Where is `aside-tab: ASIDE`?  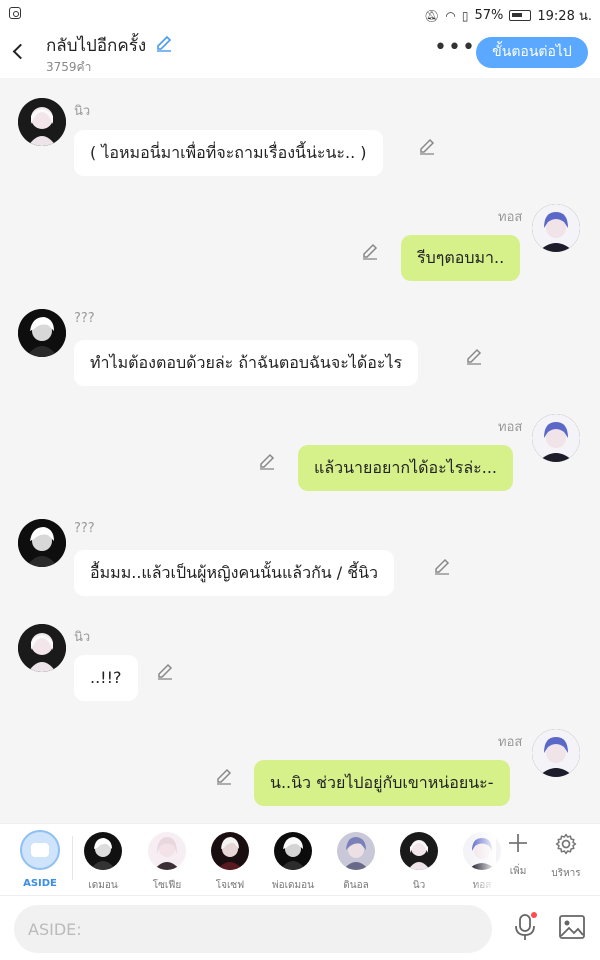 aside-tab: ASIDE is located at coordinates (40, 859).